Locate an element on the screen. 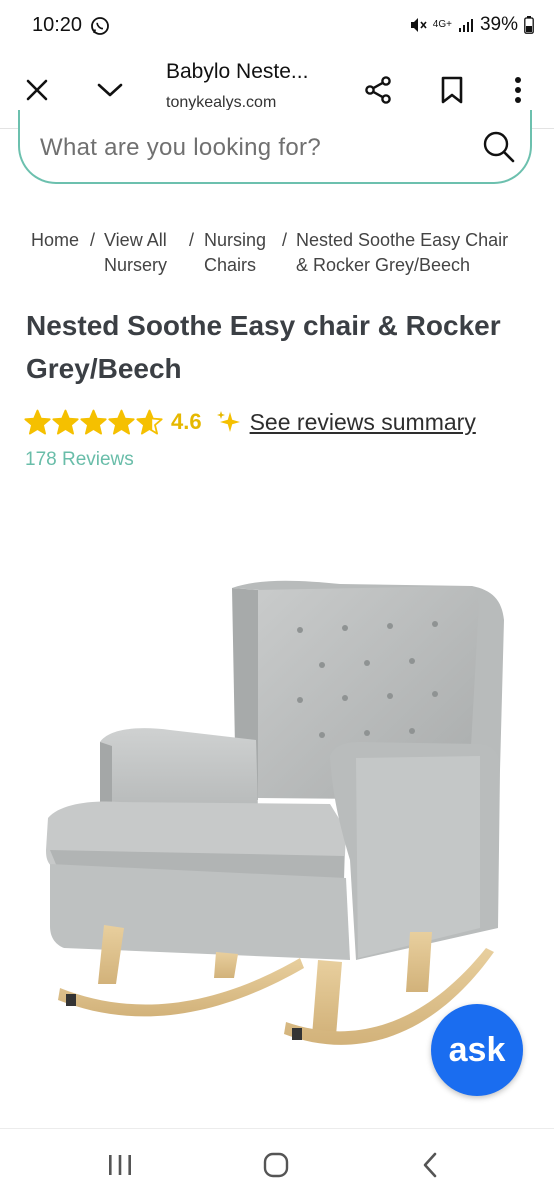 Image resolution: width=554 pixels, height=1201 pixels. battery-icon is located at coordinates (529, 25).